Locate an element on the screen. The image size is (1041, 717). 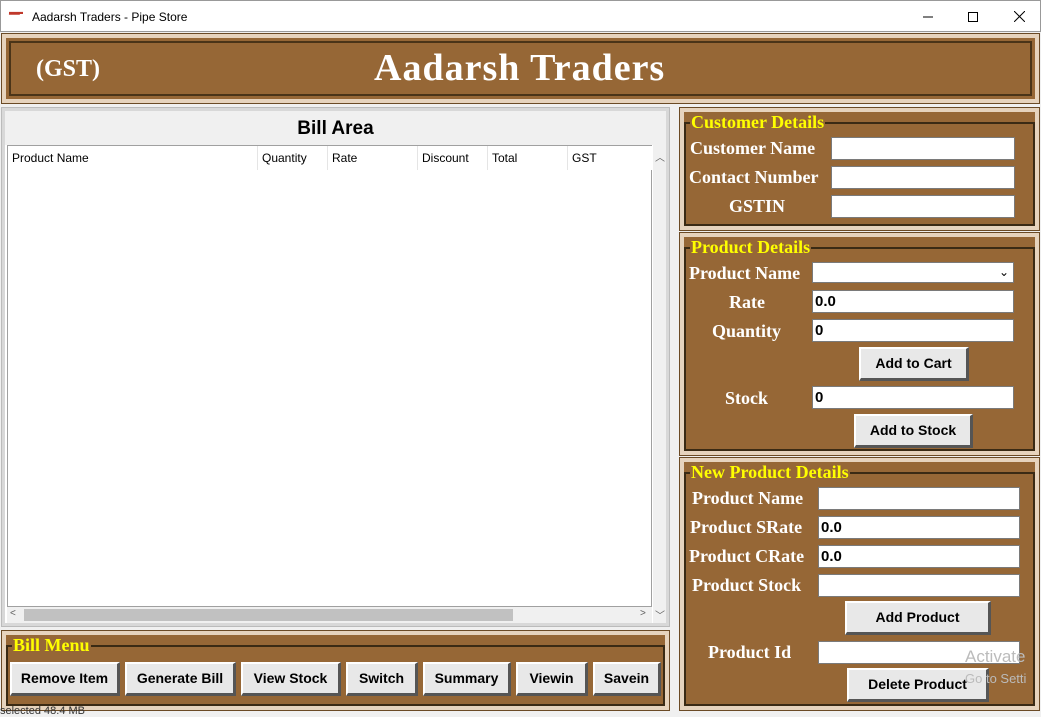
view-stock-button: View Stock is located at coordinates (291, 679).